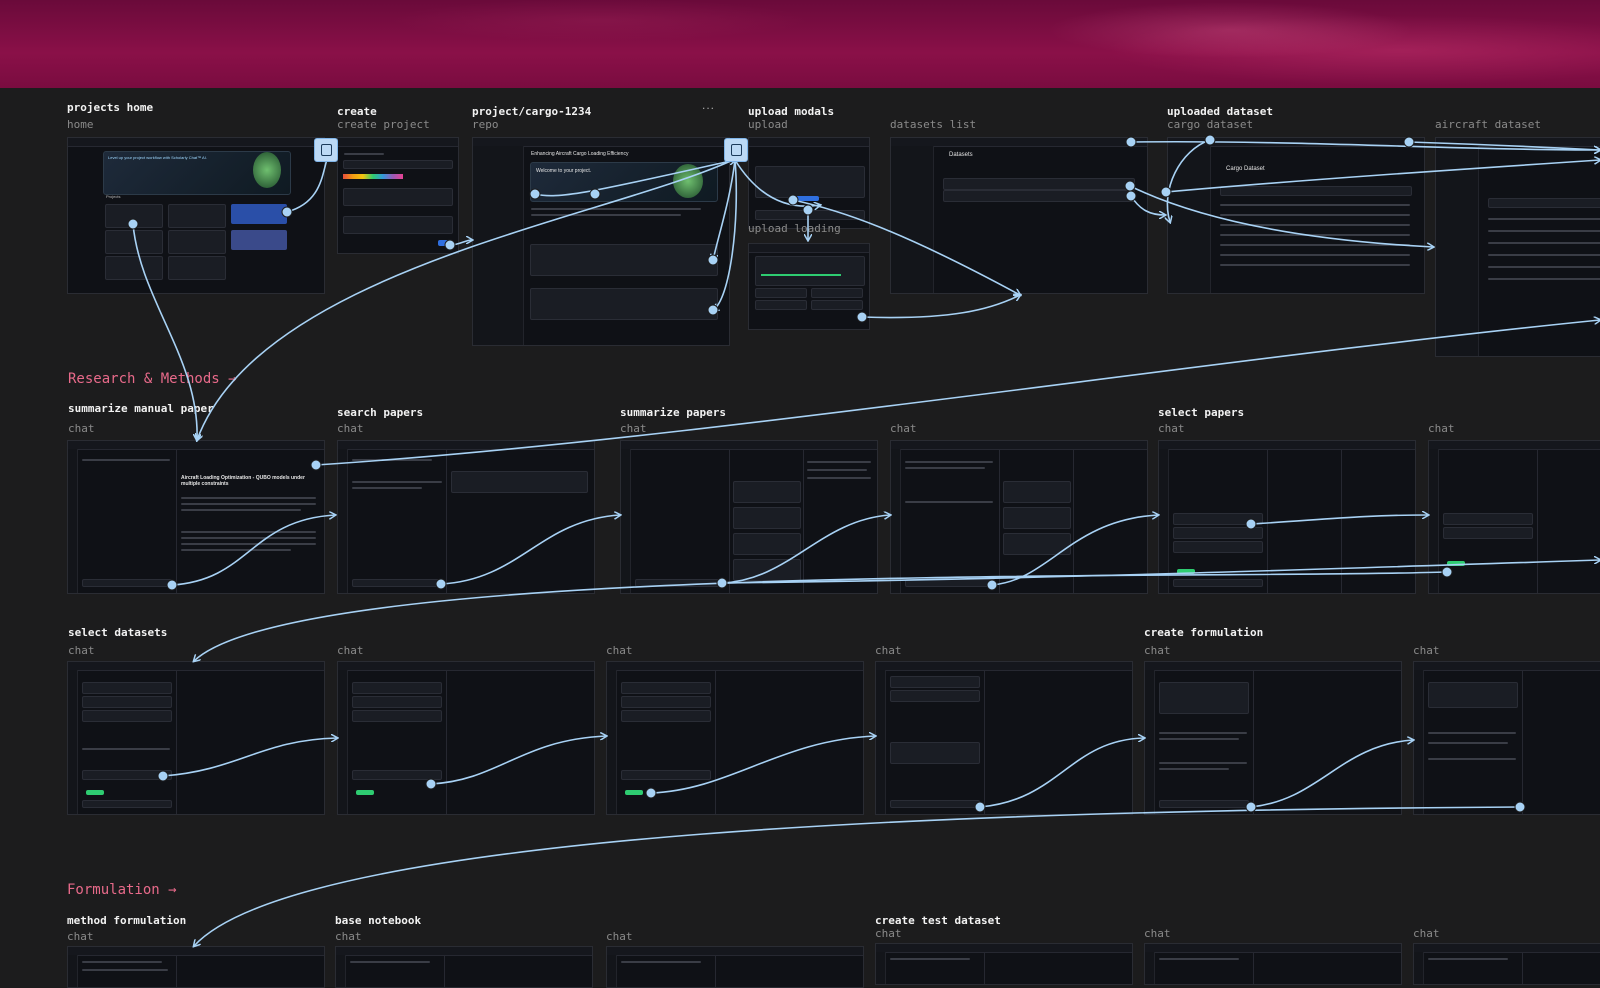  Describe the element at coordinates (1273, 738) in the screenshot. I see `screen-chat-create-formulation` at that location.